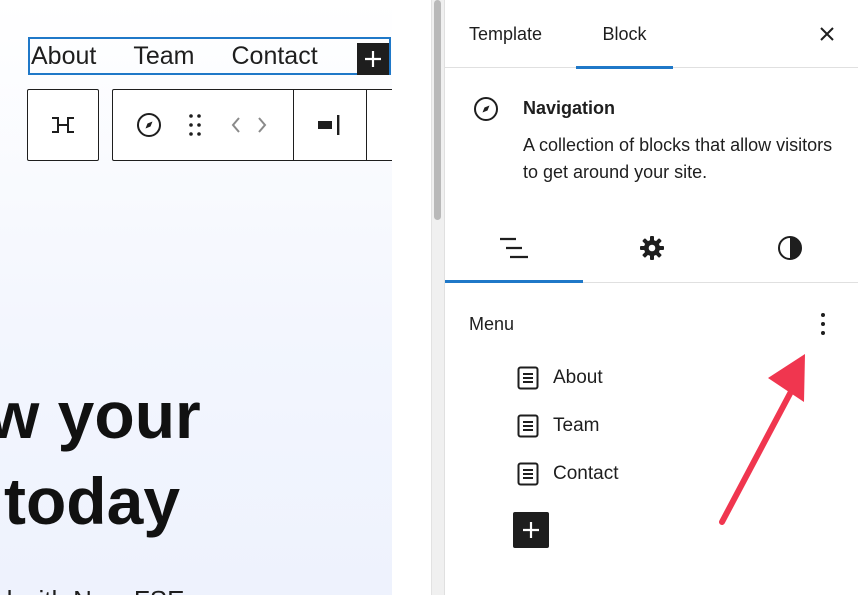  Describe the element at coordinates (762, 439) in the screenshot. I see `annotation-arrow` at that location.